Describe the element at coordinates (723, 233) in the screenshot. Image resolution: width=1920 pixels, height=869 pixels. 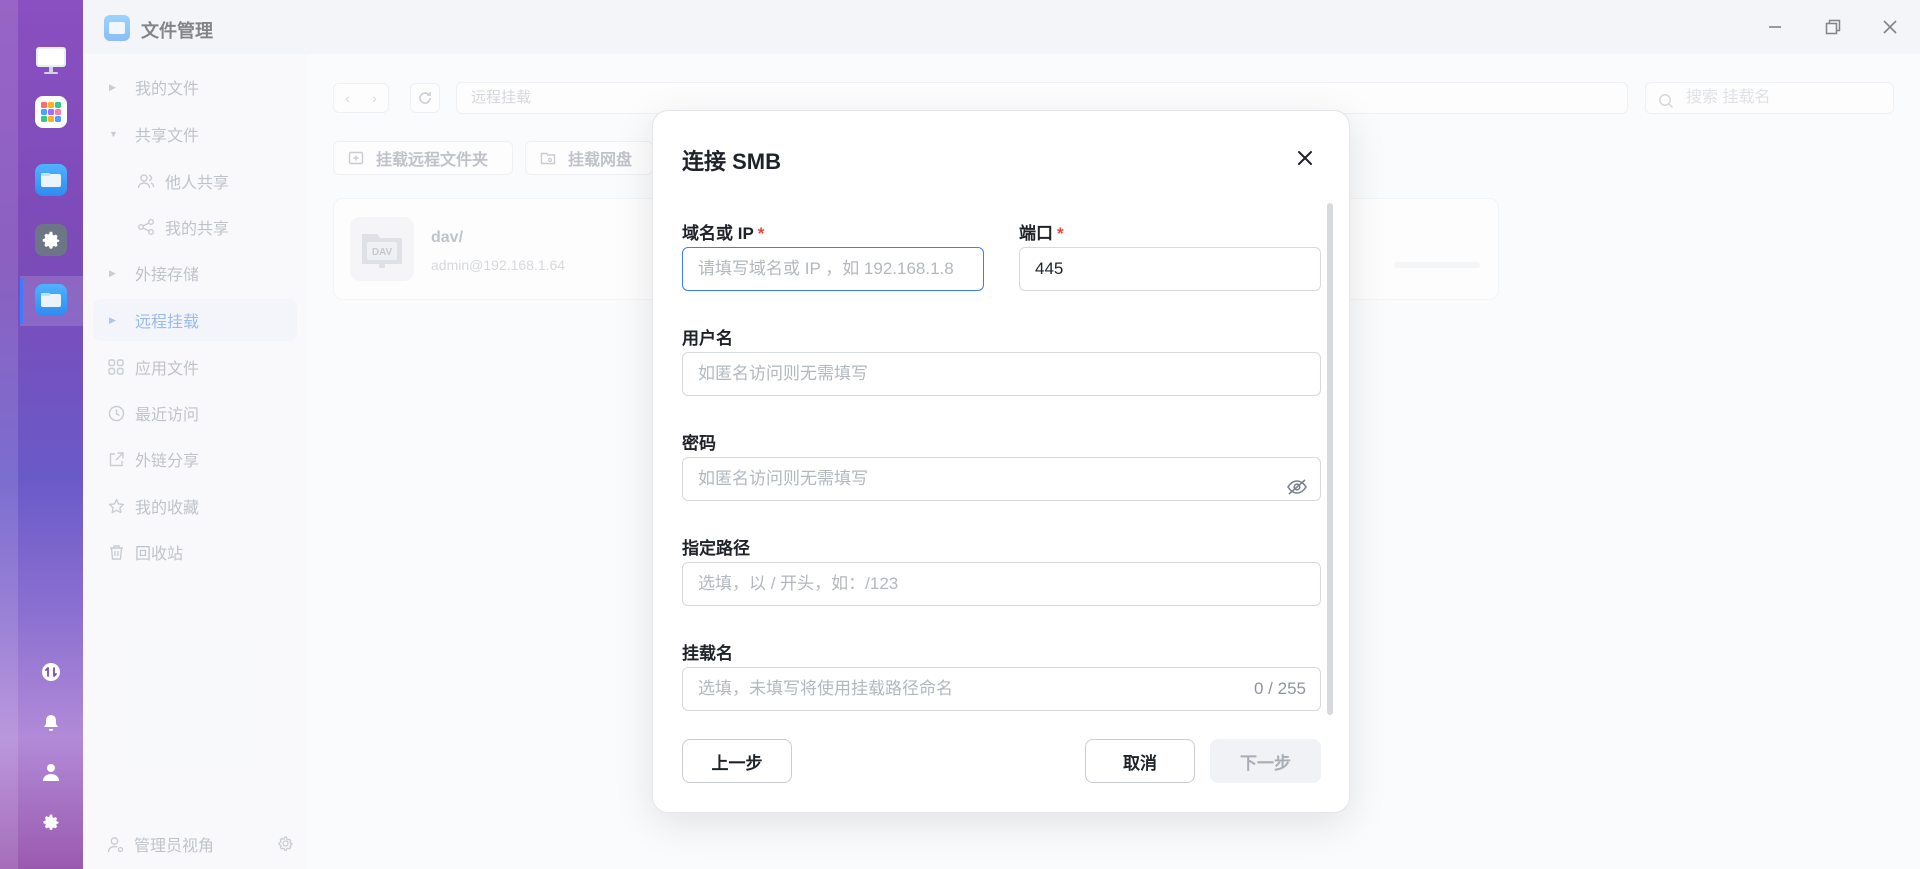
I see `host-label: 域名或 IP *` at that location.